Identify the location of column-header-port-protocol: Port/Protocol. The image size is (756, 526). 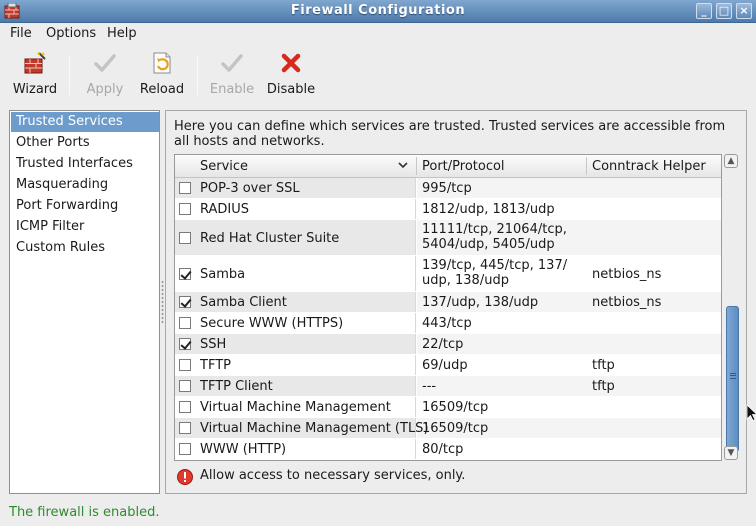
(463, 166).